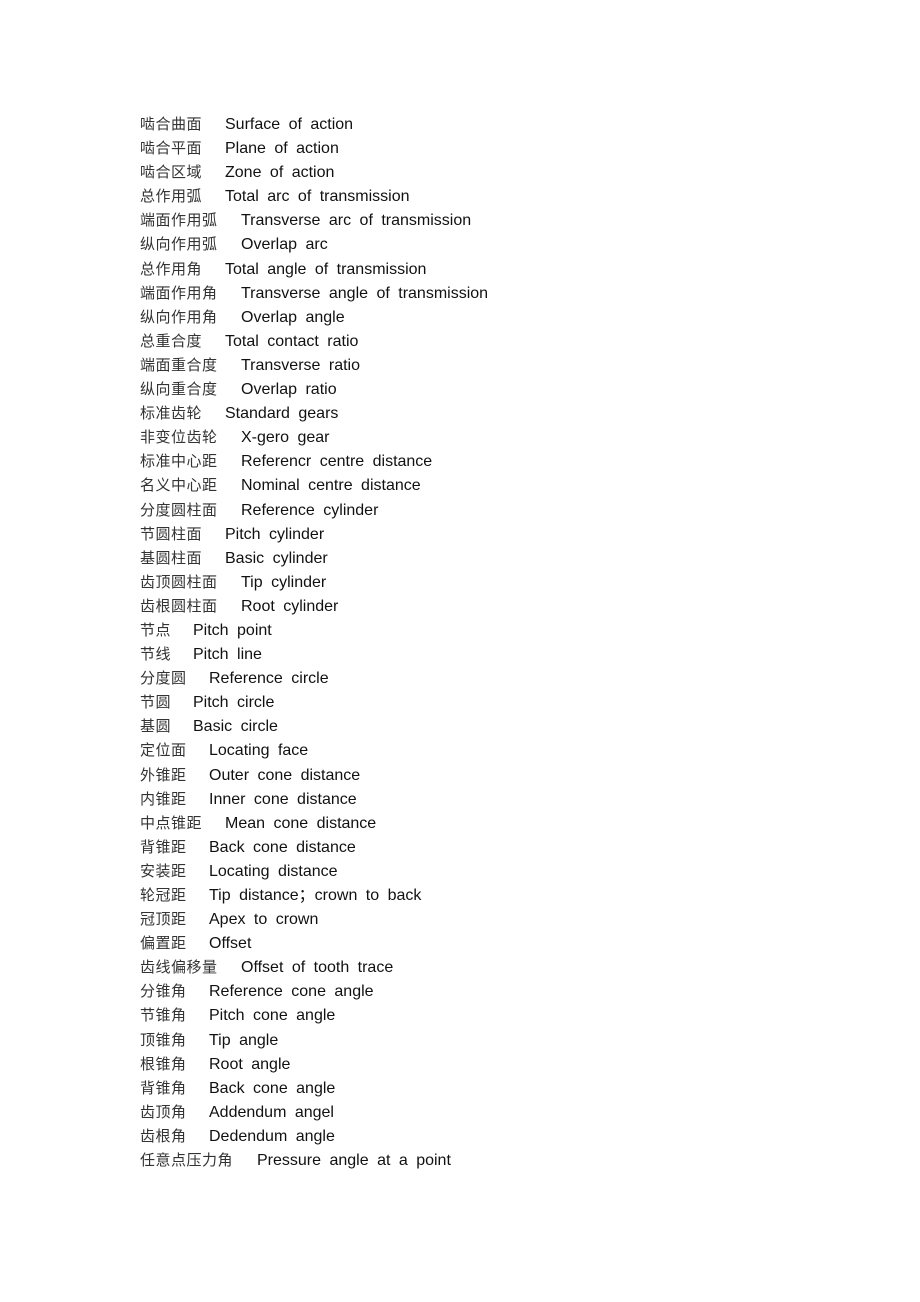  Describe the element at coordinates (301, 823) in the screenshot. I see `english-term: Mean cone distance` at that location.